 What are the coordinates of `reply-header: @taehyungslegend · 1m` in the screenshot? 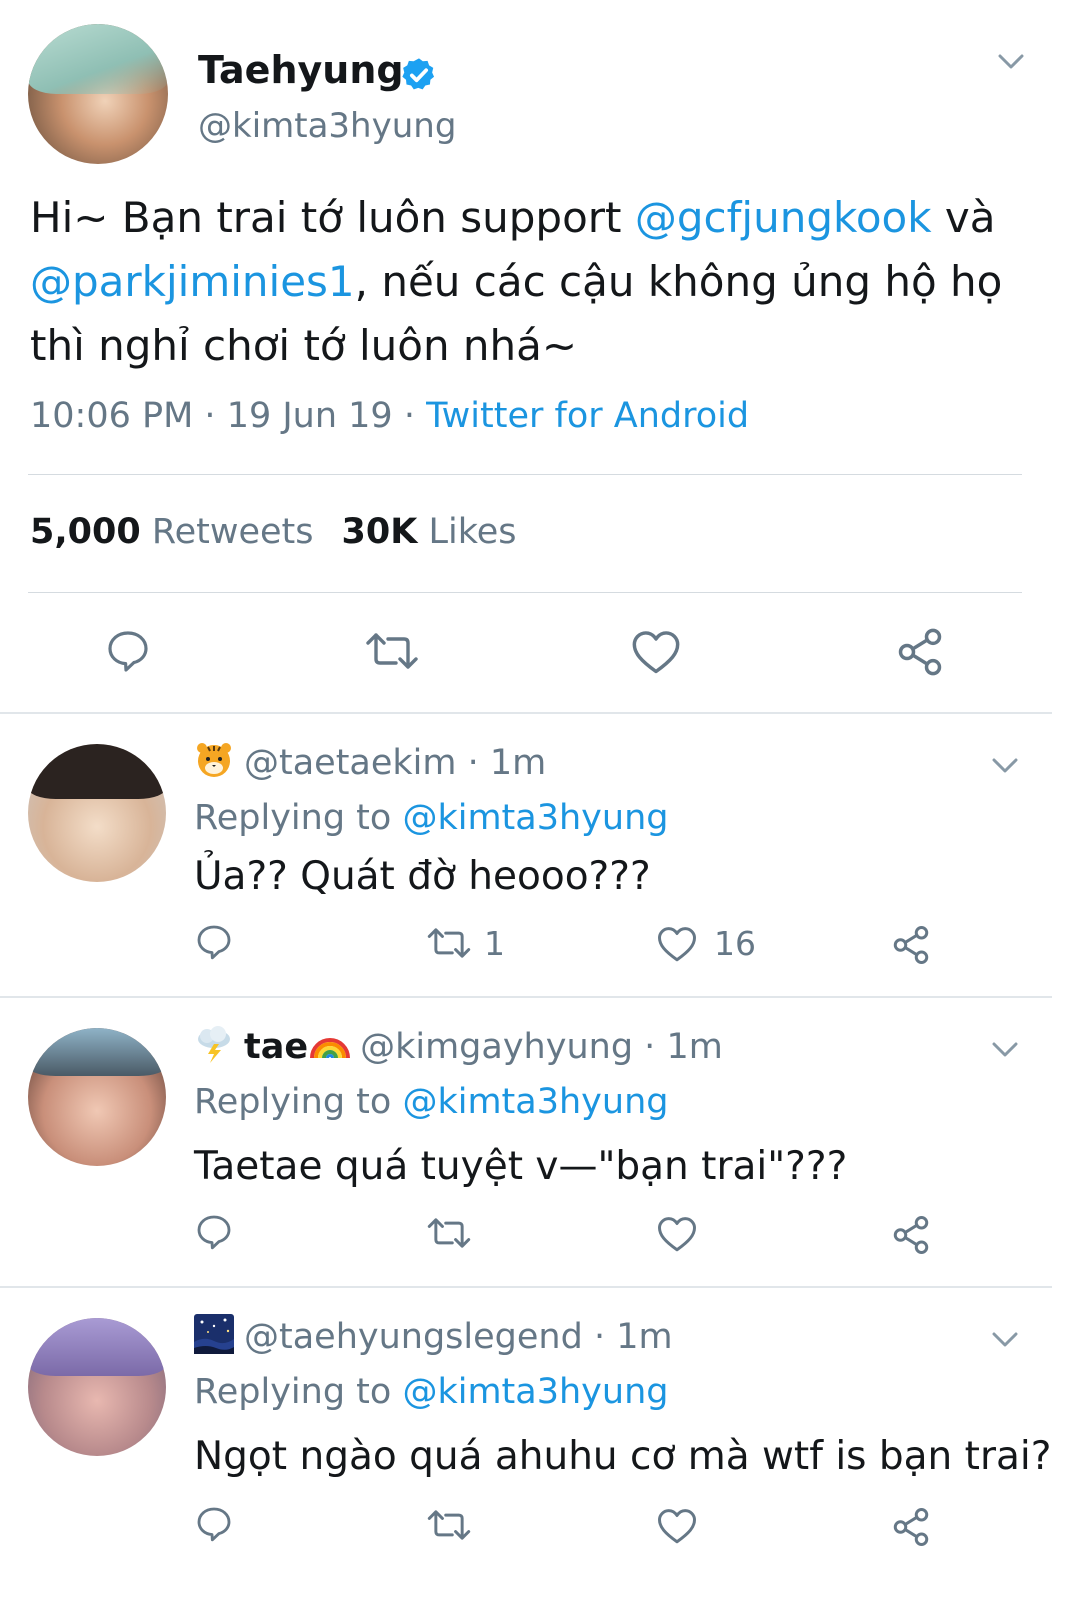 It's located at (433, 1335).